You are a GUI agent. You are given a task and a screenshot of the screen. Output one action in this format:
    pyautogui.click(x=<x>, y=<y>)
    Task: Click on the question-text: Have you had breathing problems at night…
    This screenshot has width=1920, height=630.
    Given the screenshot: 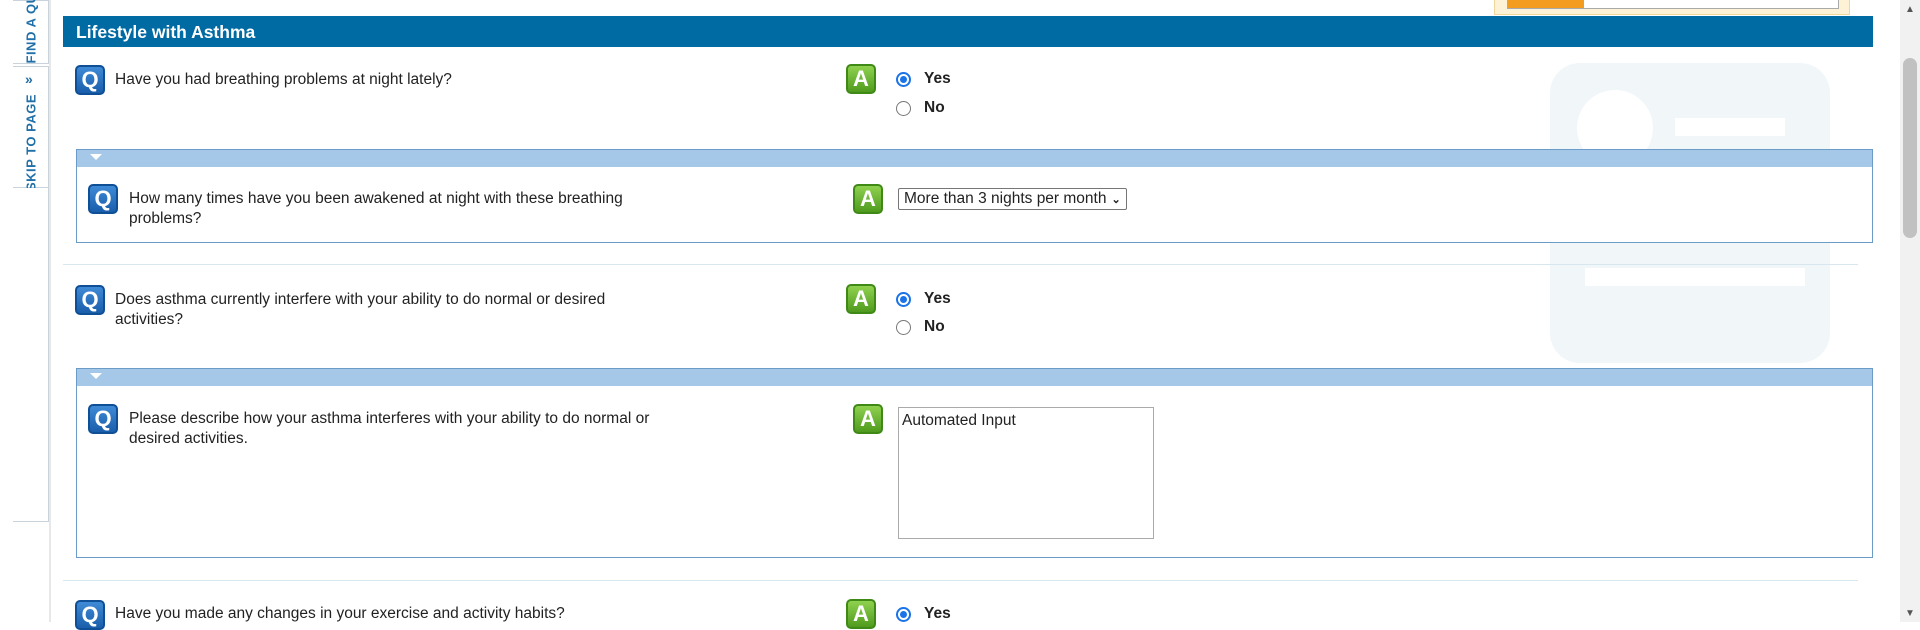 What is the action you would take?
    pyautogui.click(x=283, y=79)
    